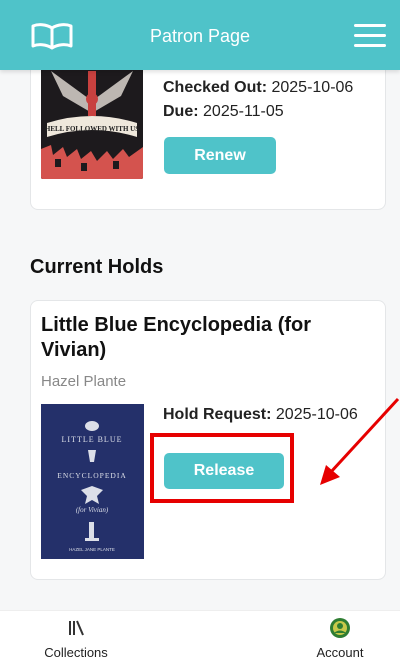  I want to click on app-header: Patron Page, so click(200, 35).